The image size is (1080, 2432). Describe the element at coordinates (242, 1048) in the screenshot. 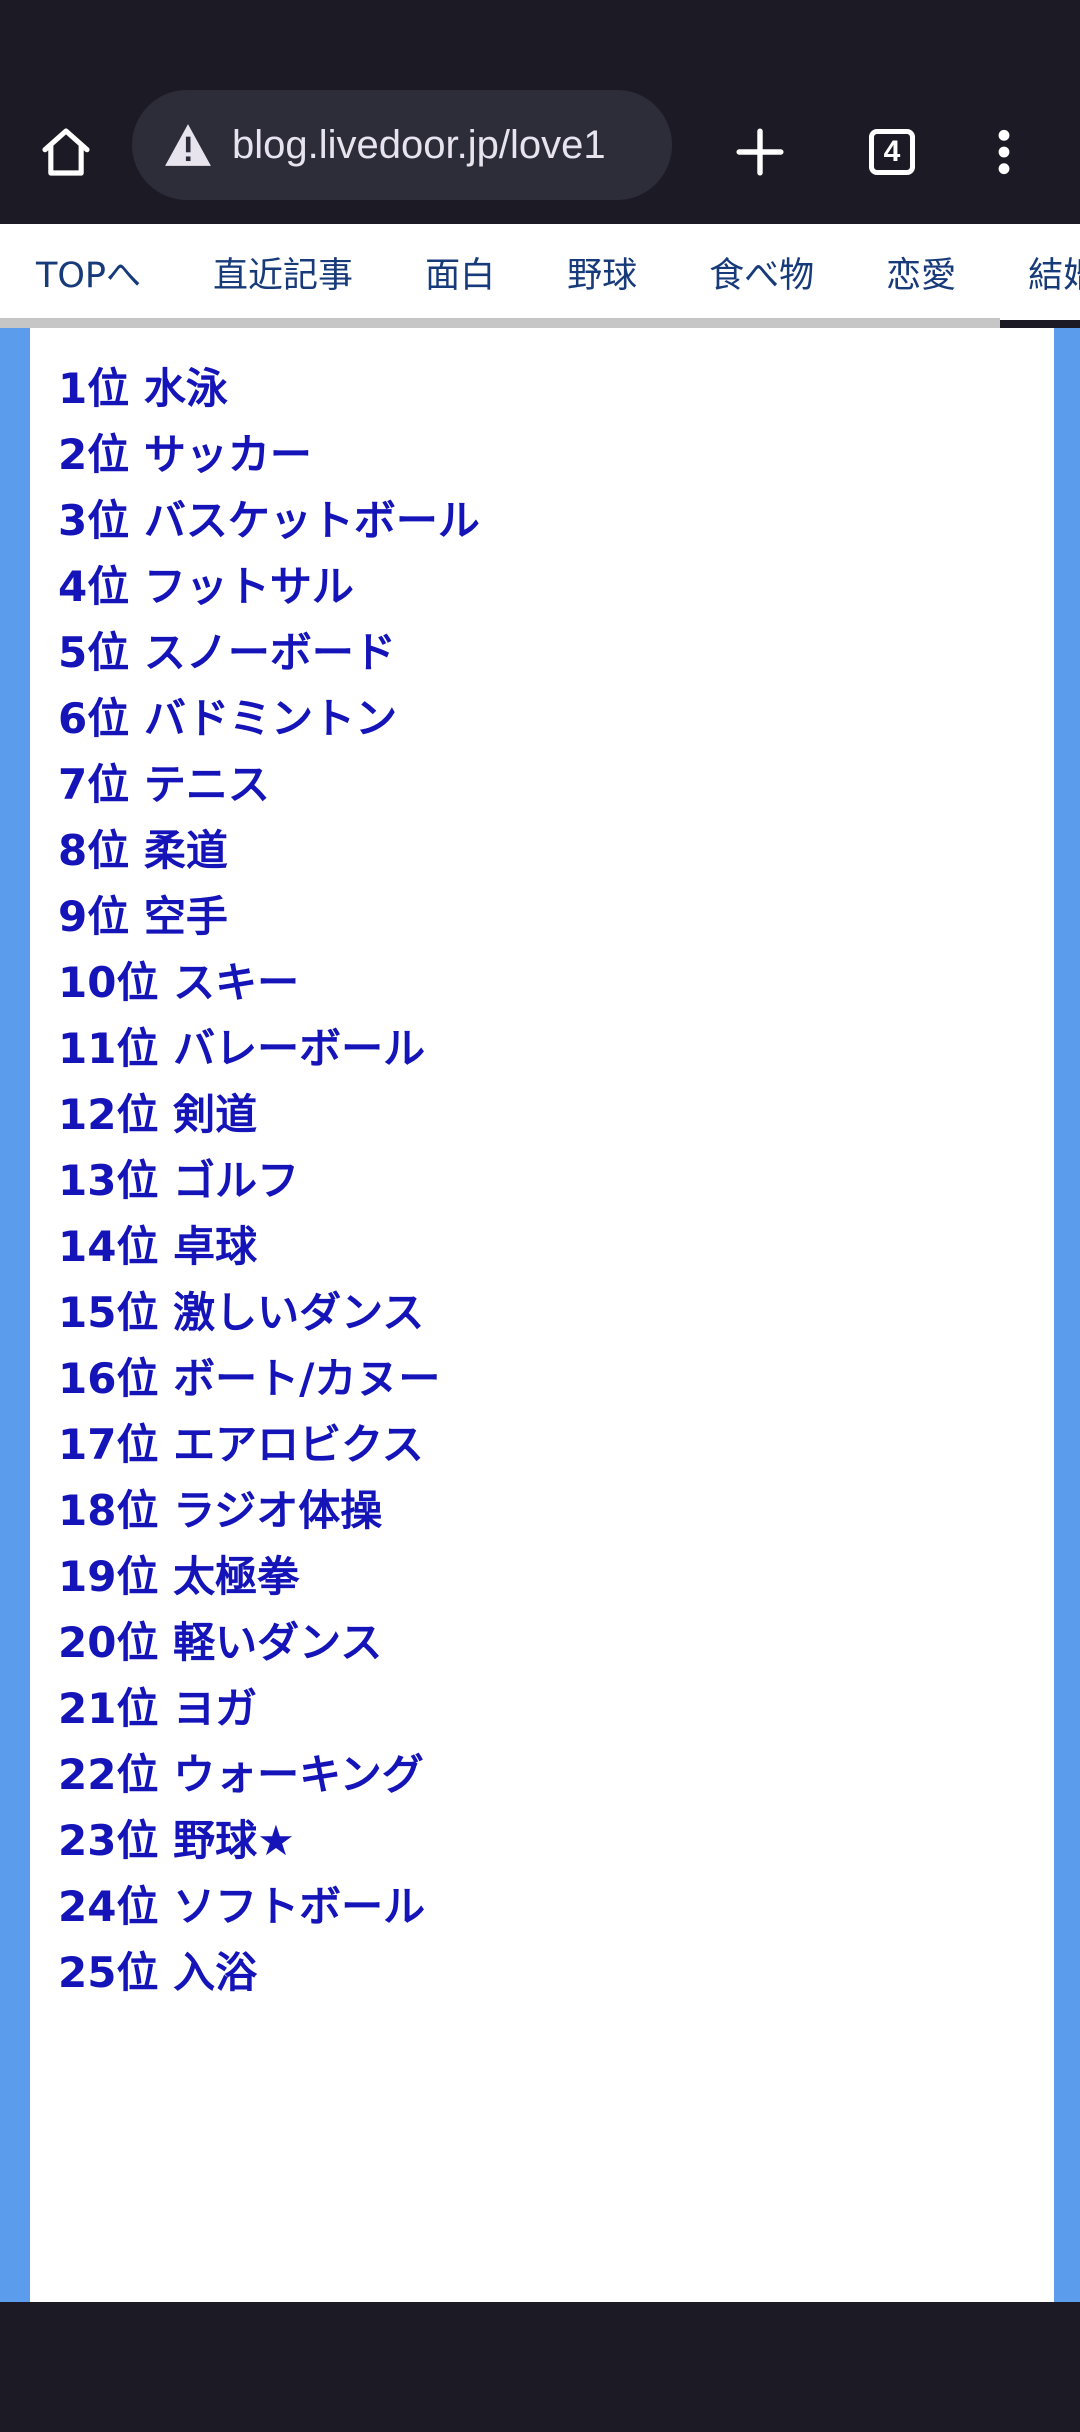

I see `ranking-item: 11位 バレーボール` at that location.